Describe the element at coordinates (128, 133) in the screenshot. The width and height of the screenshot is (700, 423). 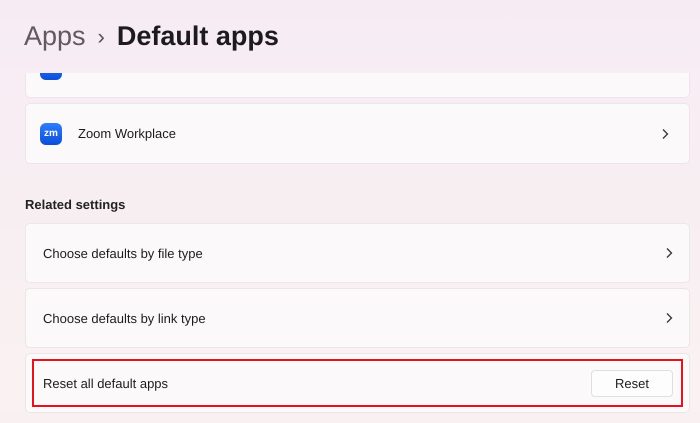
I see `app-name: Zoom Workplace` at that location.